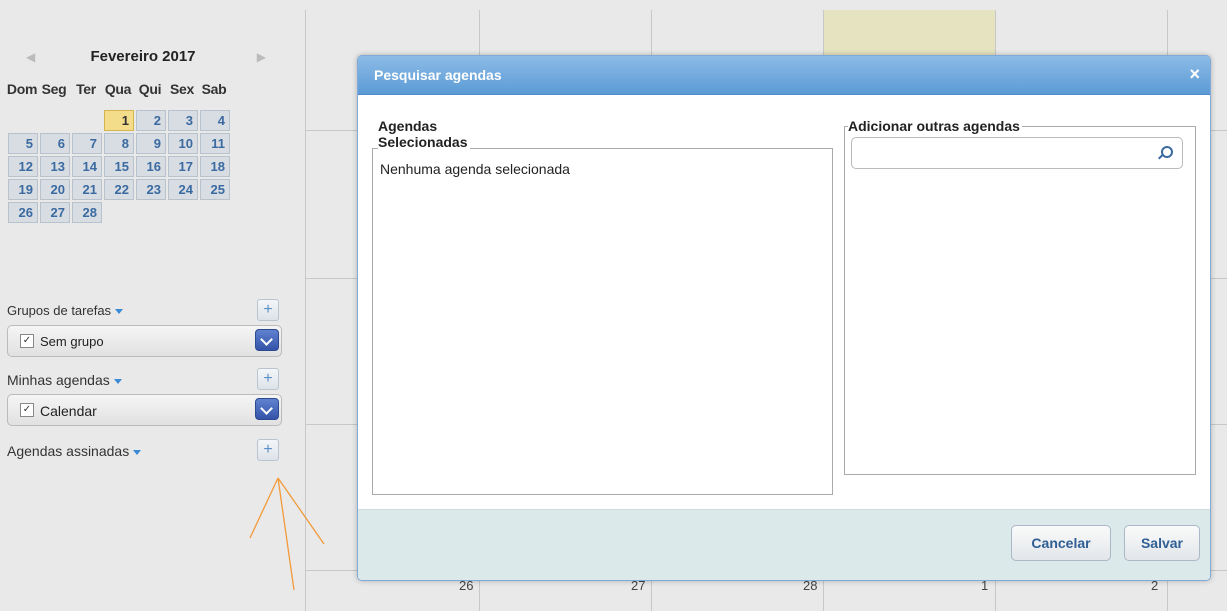 The width and height of the screenshot is (1227, 611). What do you see at coordinates (54, 89) in the screenshot?
I see `weekday-label: Seg` at bounding box center [54, 89].